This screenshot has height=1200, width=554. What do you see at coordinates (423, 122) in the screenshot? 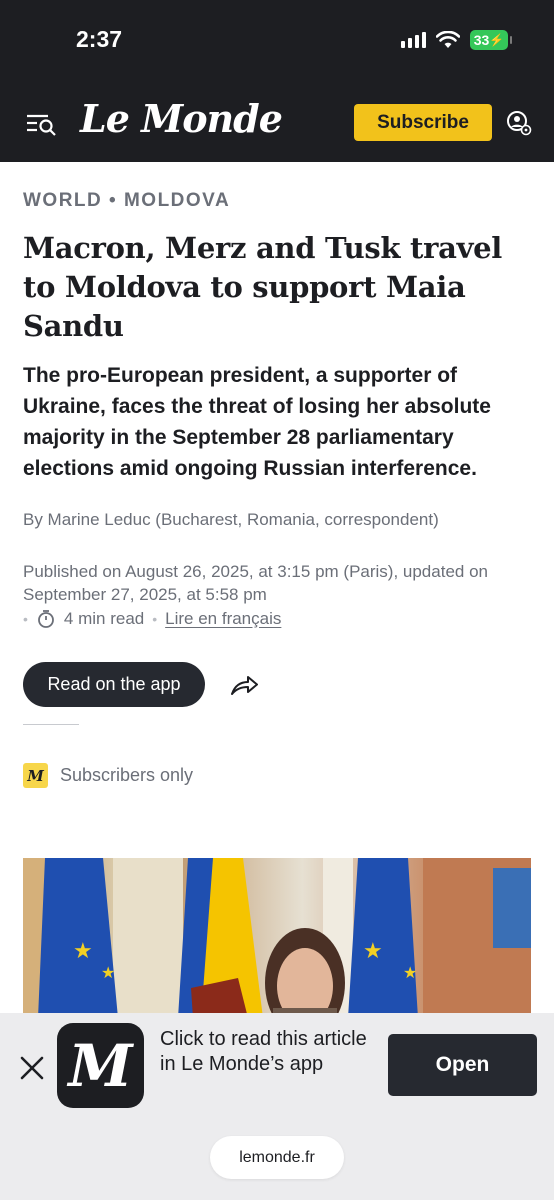
I see `subscribe-button: Subscribe` at bounding box center [423, 122].